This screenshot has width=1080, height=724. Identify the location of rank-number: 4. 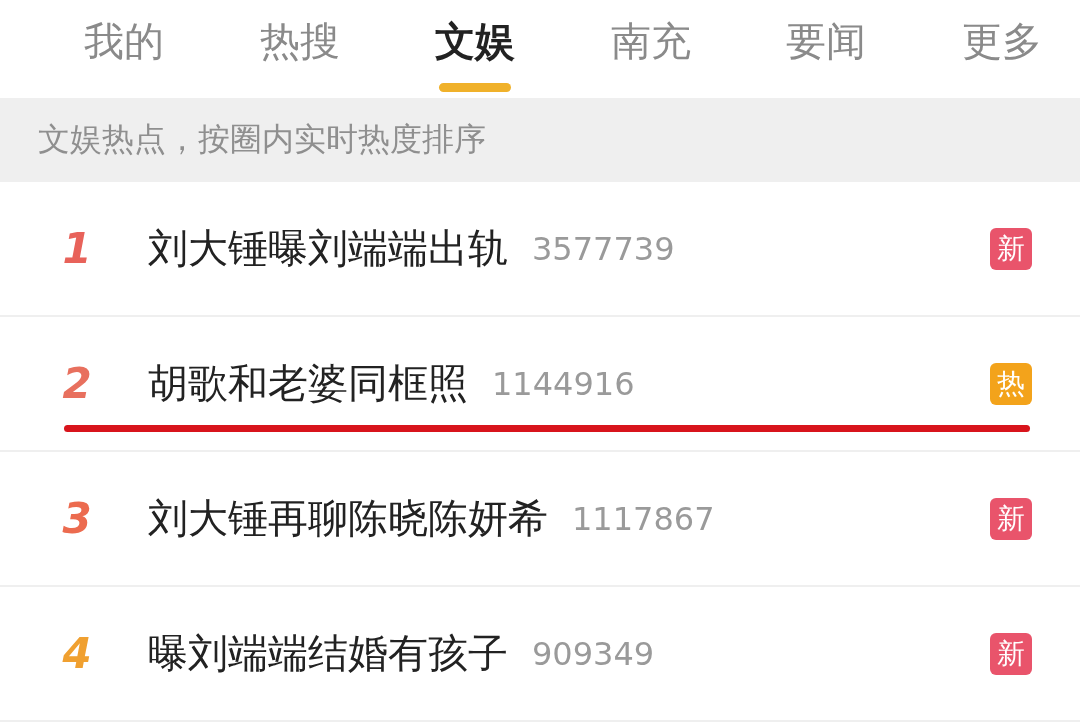
(77, 653).